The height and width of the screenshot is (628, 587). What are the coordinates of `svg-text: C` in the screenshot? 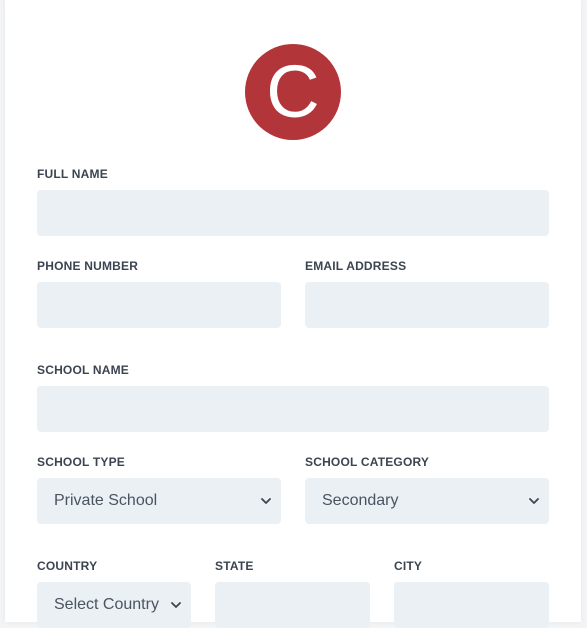 It's located at (292, 91).